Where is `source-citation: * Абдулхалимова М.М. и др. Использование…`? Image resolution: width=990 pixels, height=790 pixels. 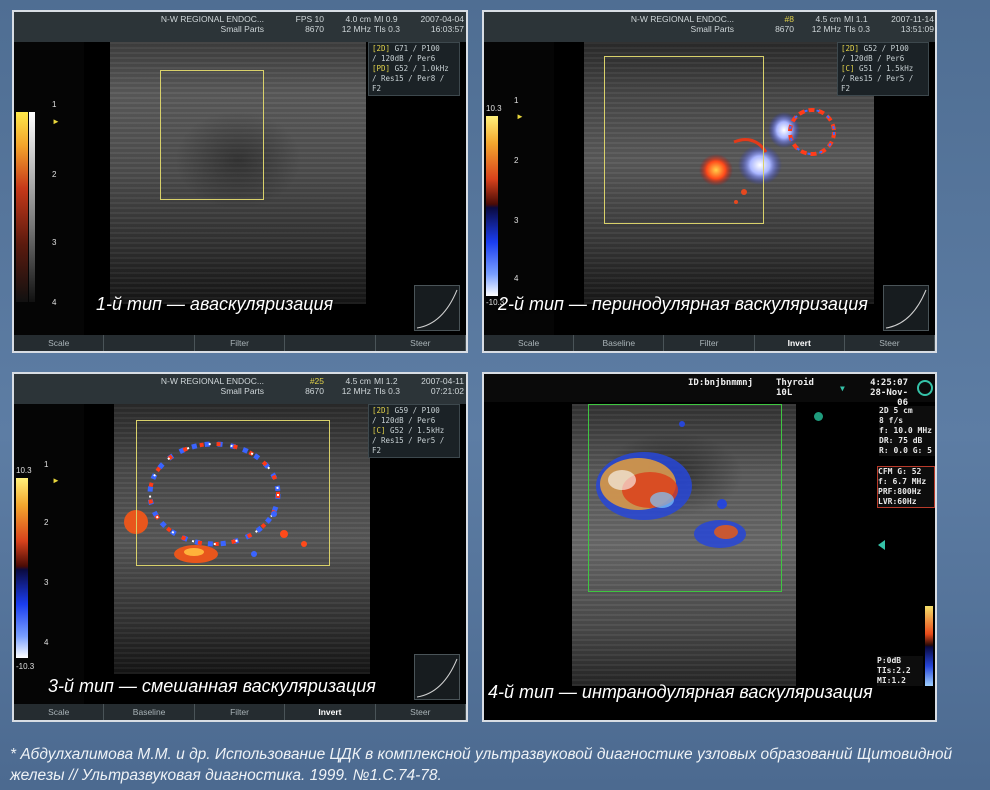
source-citation: * Абдулхалимова М.М. и др. Использование… is located at coordinates (481, 765).